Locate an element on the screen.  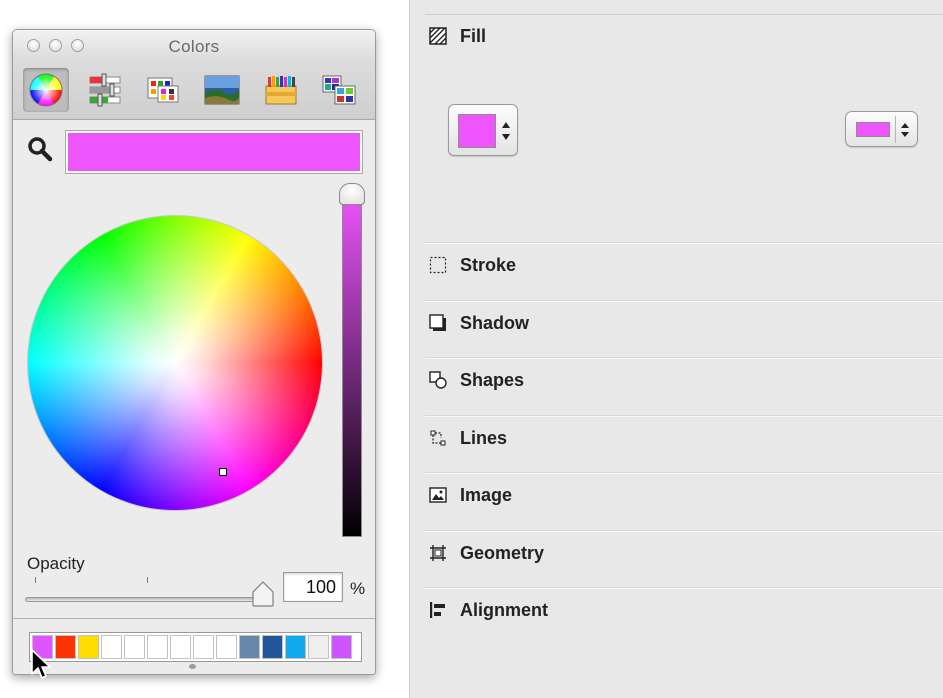
search-icon is located at coordinates (40, 149).